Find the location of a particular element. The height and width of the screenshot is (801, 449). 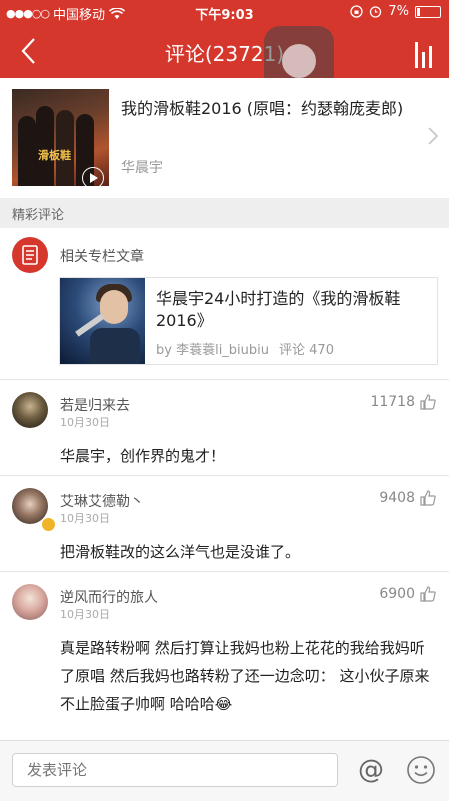

comment-item: 艾琳艾德勒丶 10月30日 9408 把滑板鞋改的这么洋气也是没谁了。 is located at coordinates (224, 523).